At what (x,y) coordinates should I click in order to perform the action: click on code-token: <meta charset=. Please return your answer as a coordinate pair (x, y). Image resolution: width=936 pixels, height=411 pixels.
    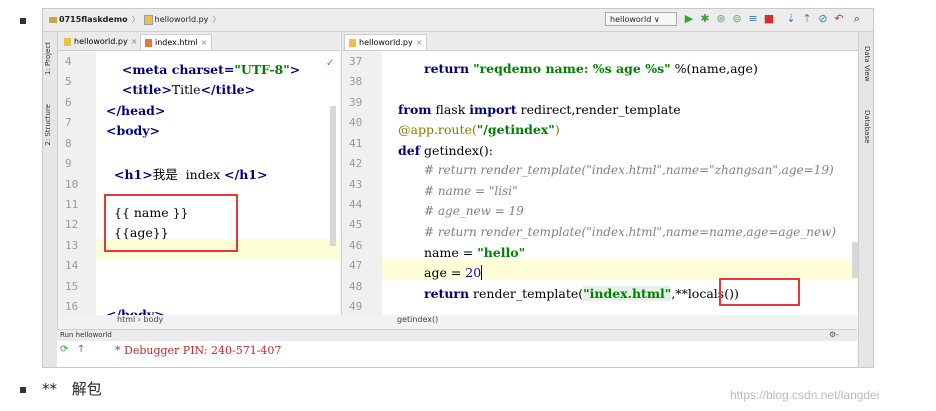
    Looking at the image, I should click on (178, 69).